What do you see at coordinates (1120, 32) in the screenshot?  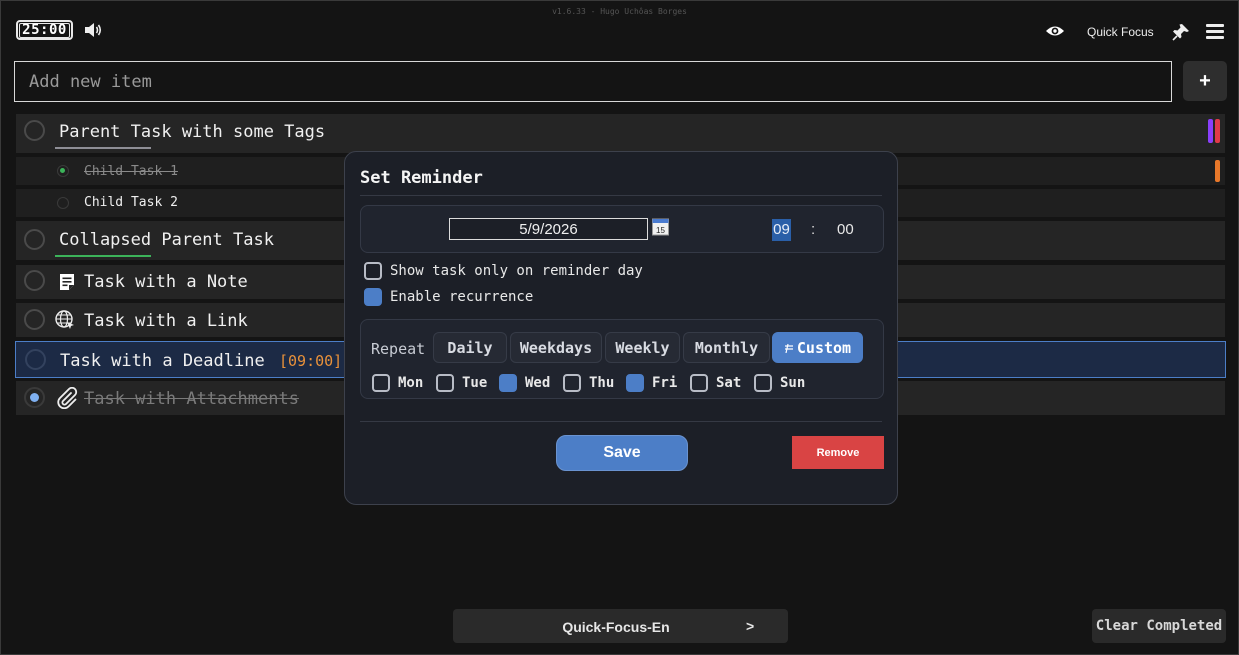 I see `quick-focus-button: Quick Focus` at bounding box center [1120, 32].